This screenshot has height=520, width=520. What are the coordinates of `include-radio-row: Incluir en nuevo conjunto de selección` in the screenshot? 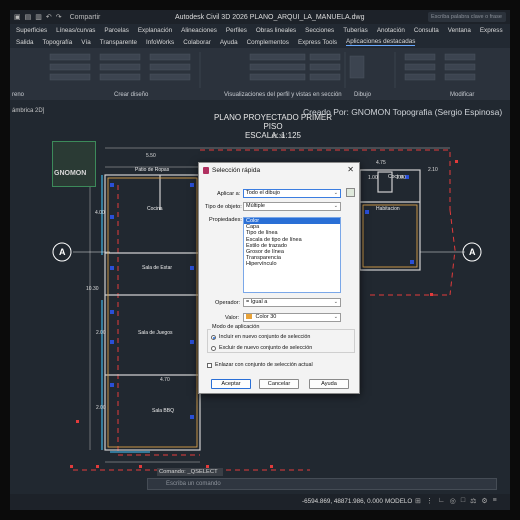 It's located at (260, 337).